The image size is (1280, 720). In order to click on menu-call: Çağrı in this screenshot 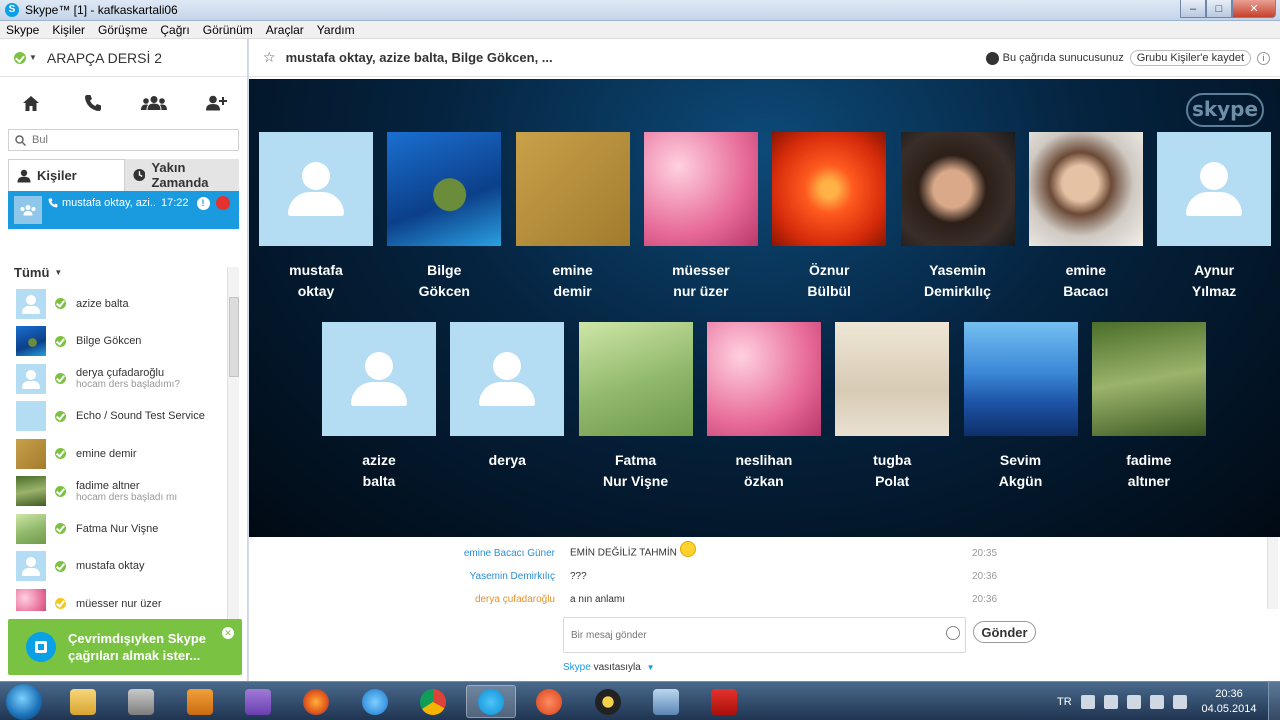, I will do `click(174, 30)`.